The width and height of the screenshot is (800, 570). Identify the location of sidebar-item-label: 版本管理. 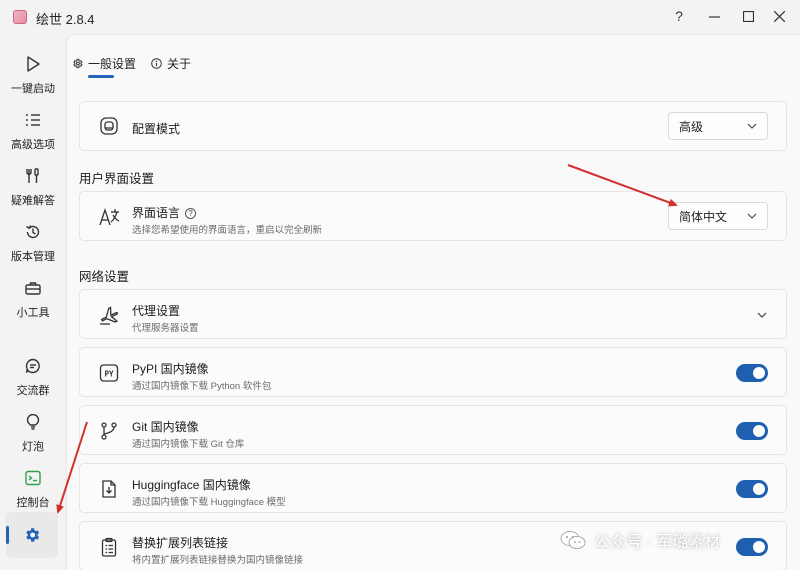
(33, 257).